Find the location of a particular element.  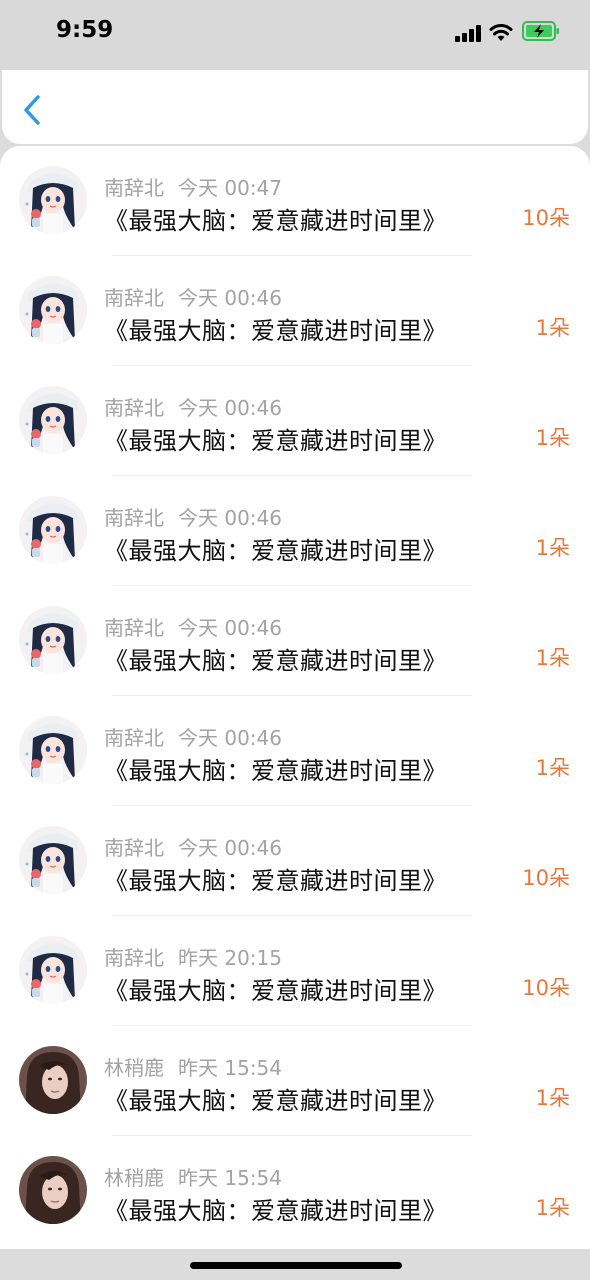

list-item: 南辞北 昨天 20:15 《最强大脑：爱意藏进时间里》 10朵 is located at coordinates (295, 971).